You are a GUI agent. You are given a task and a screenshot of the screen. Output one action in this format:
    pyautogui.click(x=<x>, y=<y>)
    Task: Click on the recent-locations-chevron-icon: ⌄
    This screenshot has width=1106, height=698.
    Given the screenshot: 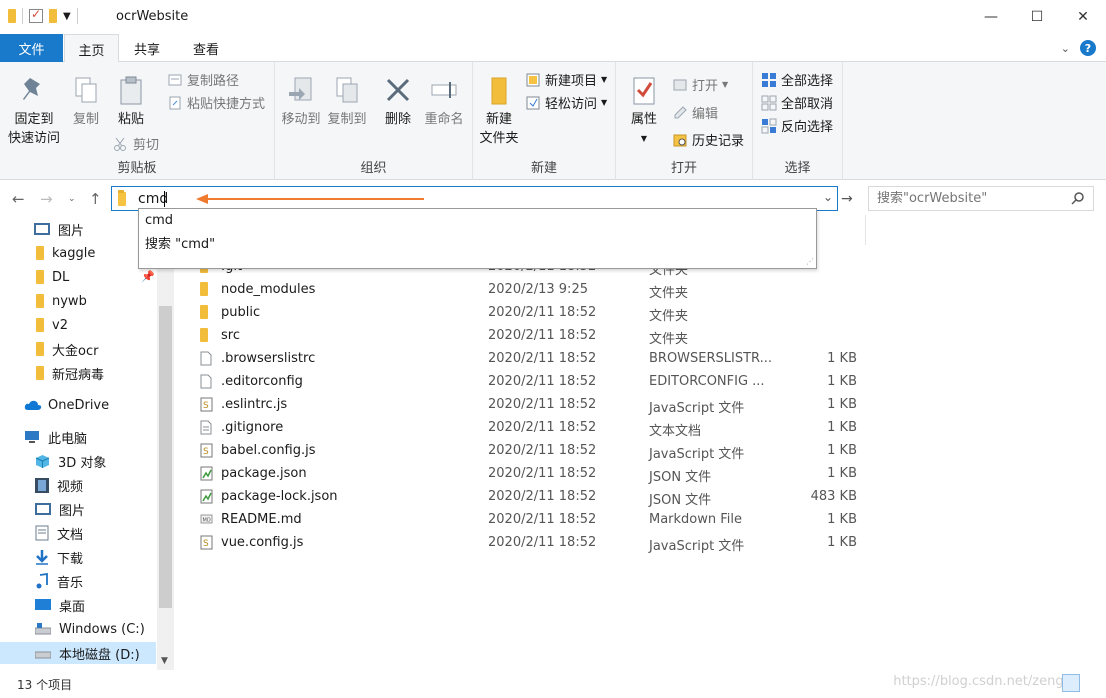 What is the action you would take?
    pyautogui.click(x=72, y=199)
    